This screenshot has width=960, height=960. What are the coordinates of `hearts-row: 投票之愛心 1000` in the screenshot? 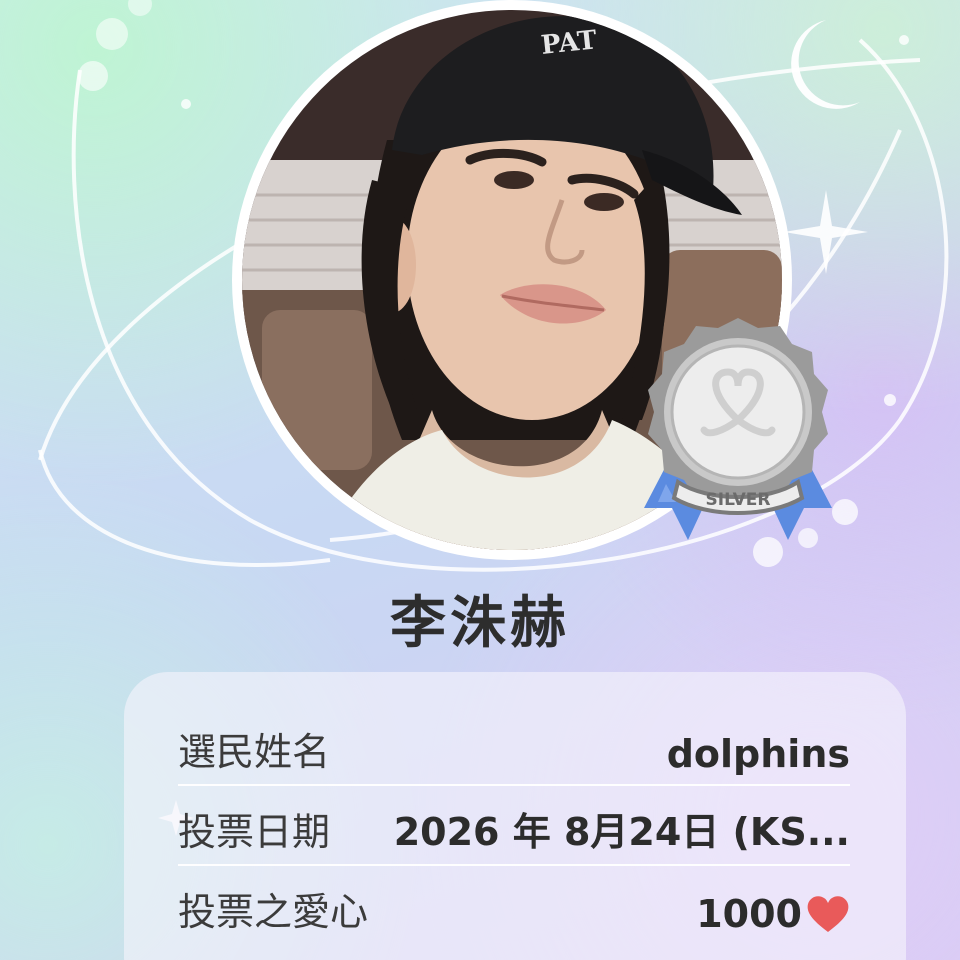 It's located at (514, 905).